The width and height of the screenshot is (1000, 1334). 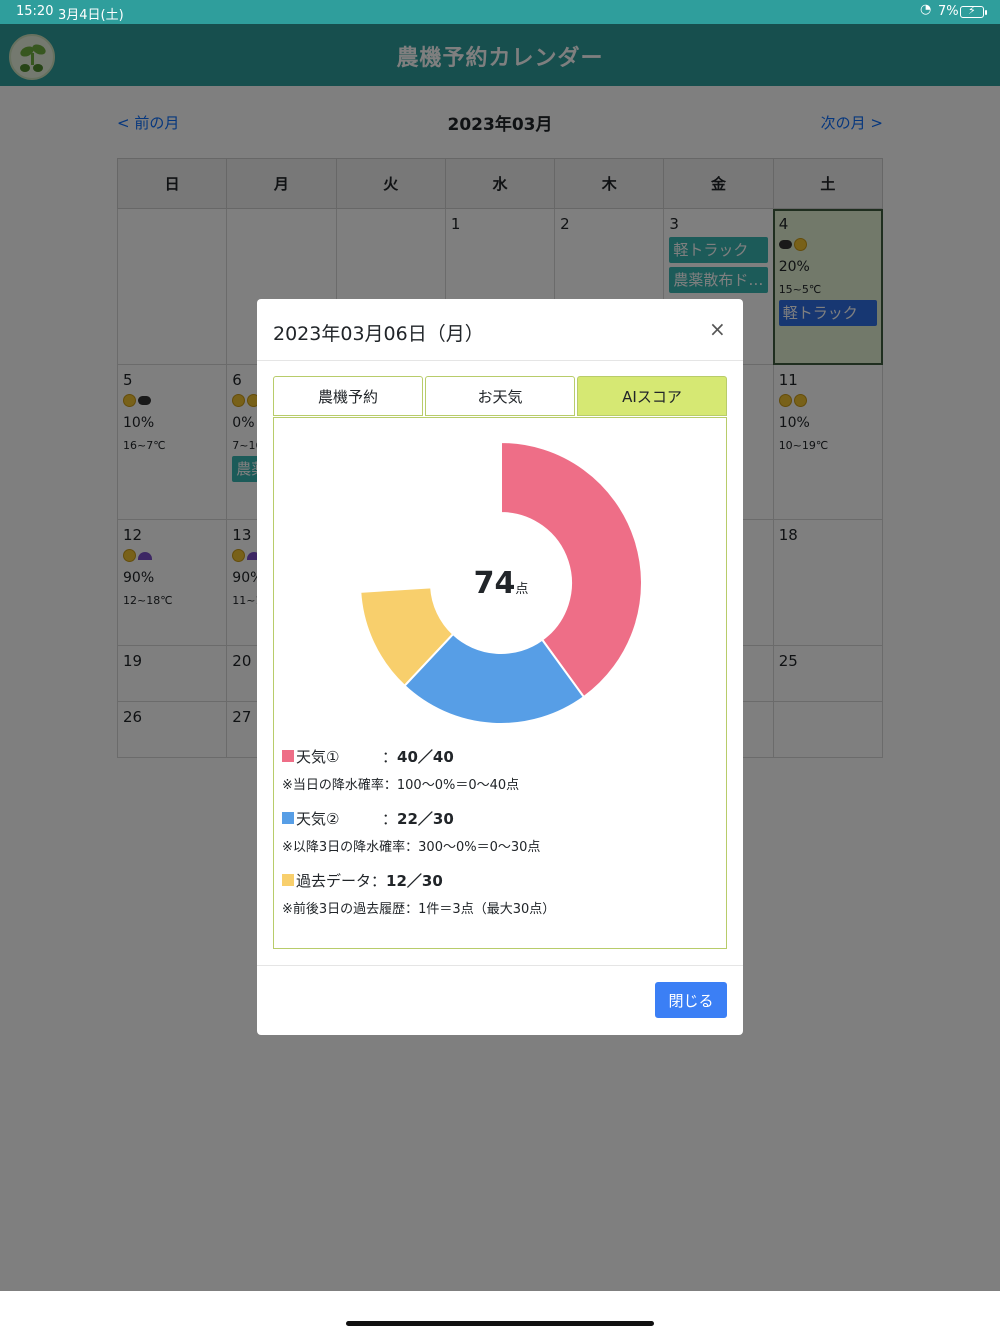 I want to click on legend-item-past: 過去データ：12／30 ※前後3日の過去履歴：1件＝3点（最大30点）, so click(x=502, y=901).